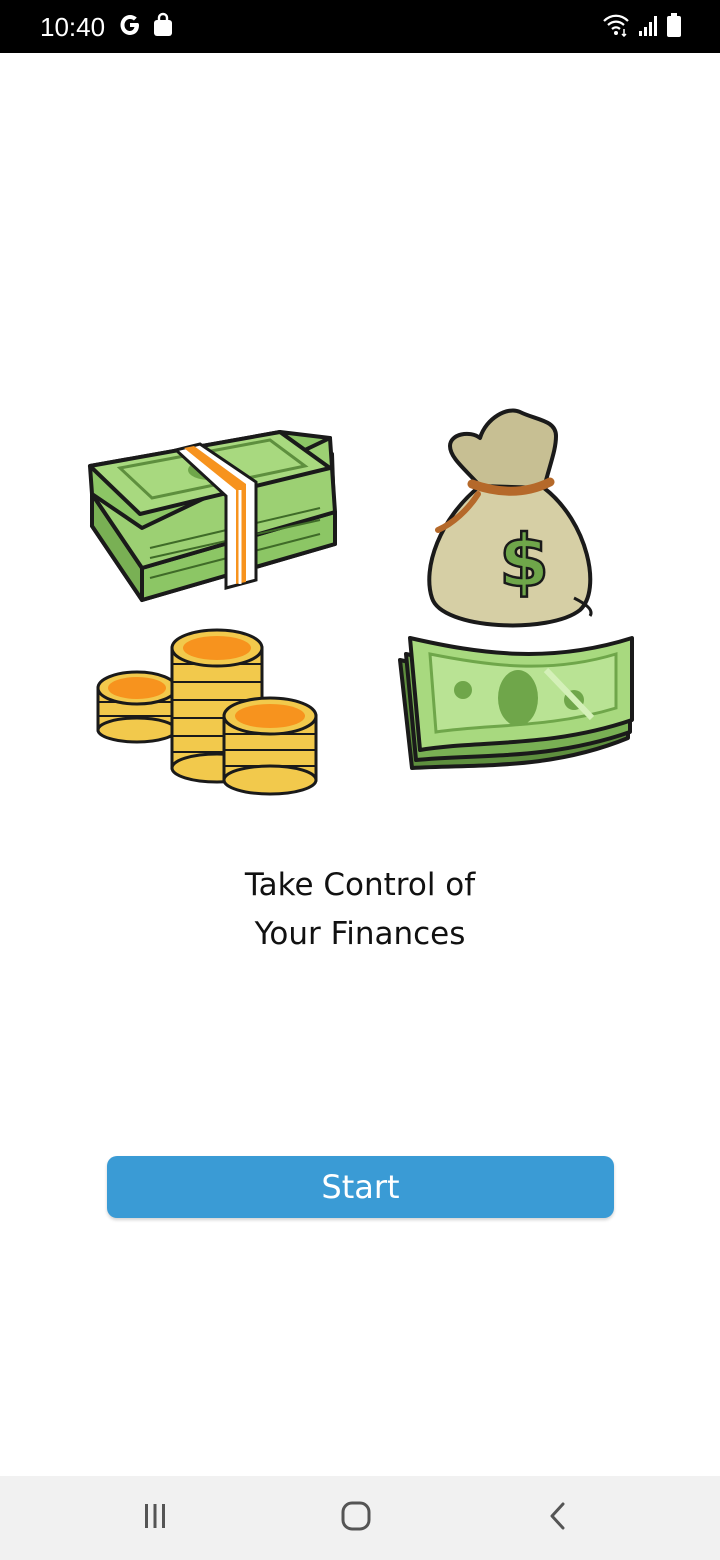 The image size is (720, 1560). What do you see at coordinates (207, 712) in the screenshot?
I see `coins-stack-icon` at bounding box center [207, 712].